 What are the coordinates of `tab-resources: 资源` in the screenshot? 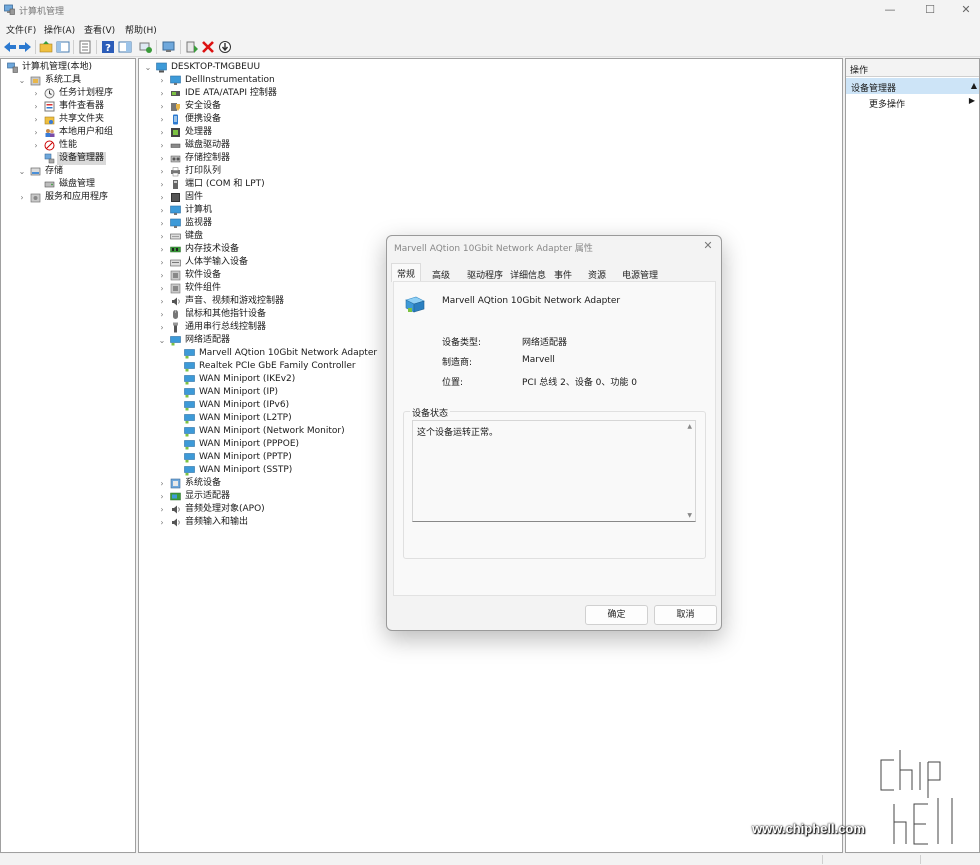 It's located at (597, 274).